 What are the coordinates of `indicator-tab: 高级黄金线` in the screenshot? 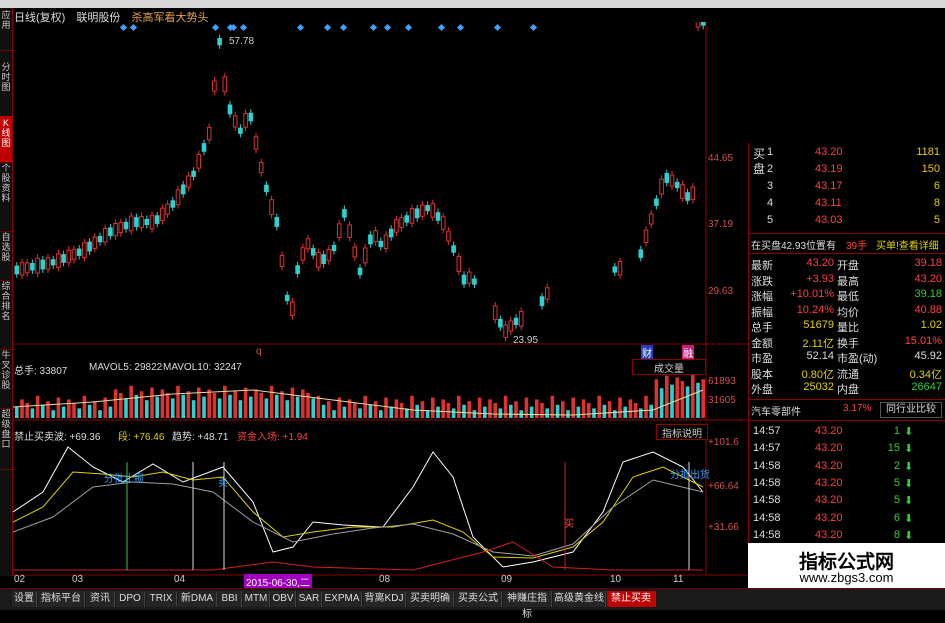 It's located at (579, 599).